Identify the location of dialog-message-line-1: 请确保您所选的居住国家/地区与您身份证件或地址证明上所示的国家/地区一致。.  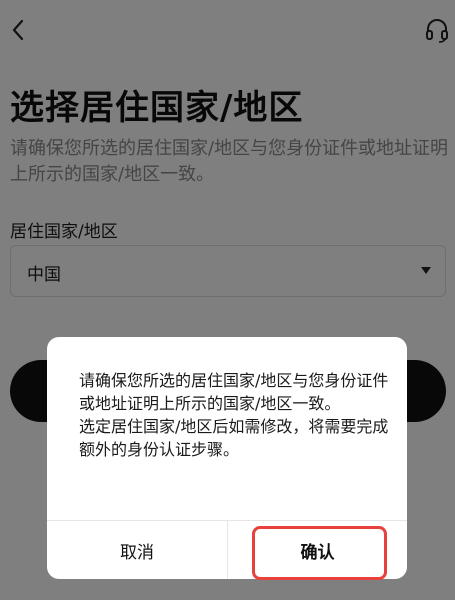
(234, 392).